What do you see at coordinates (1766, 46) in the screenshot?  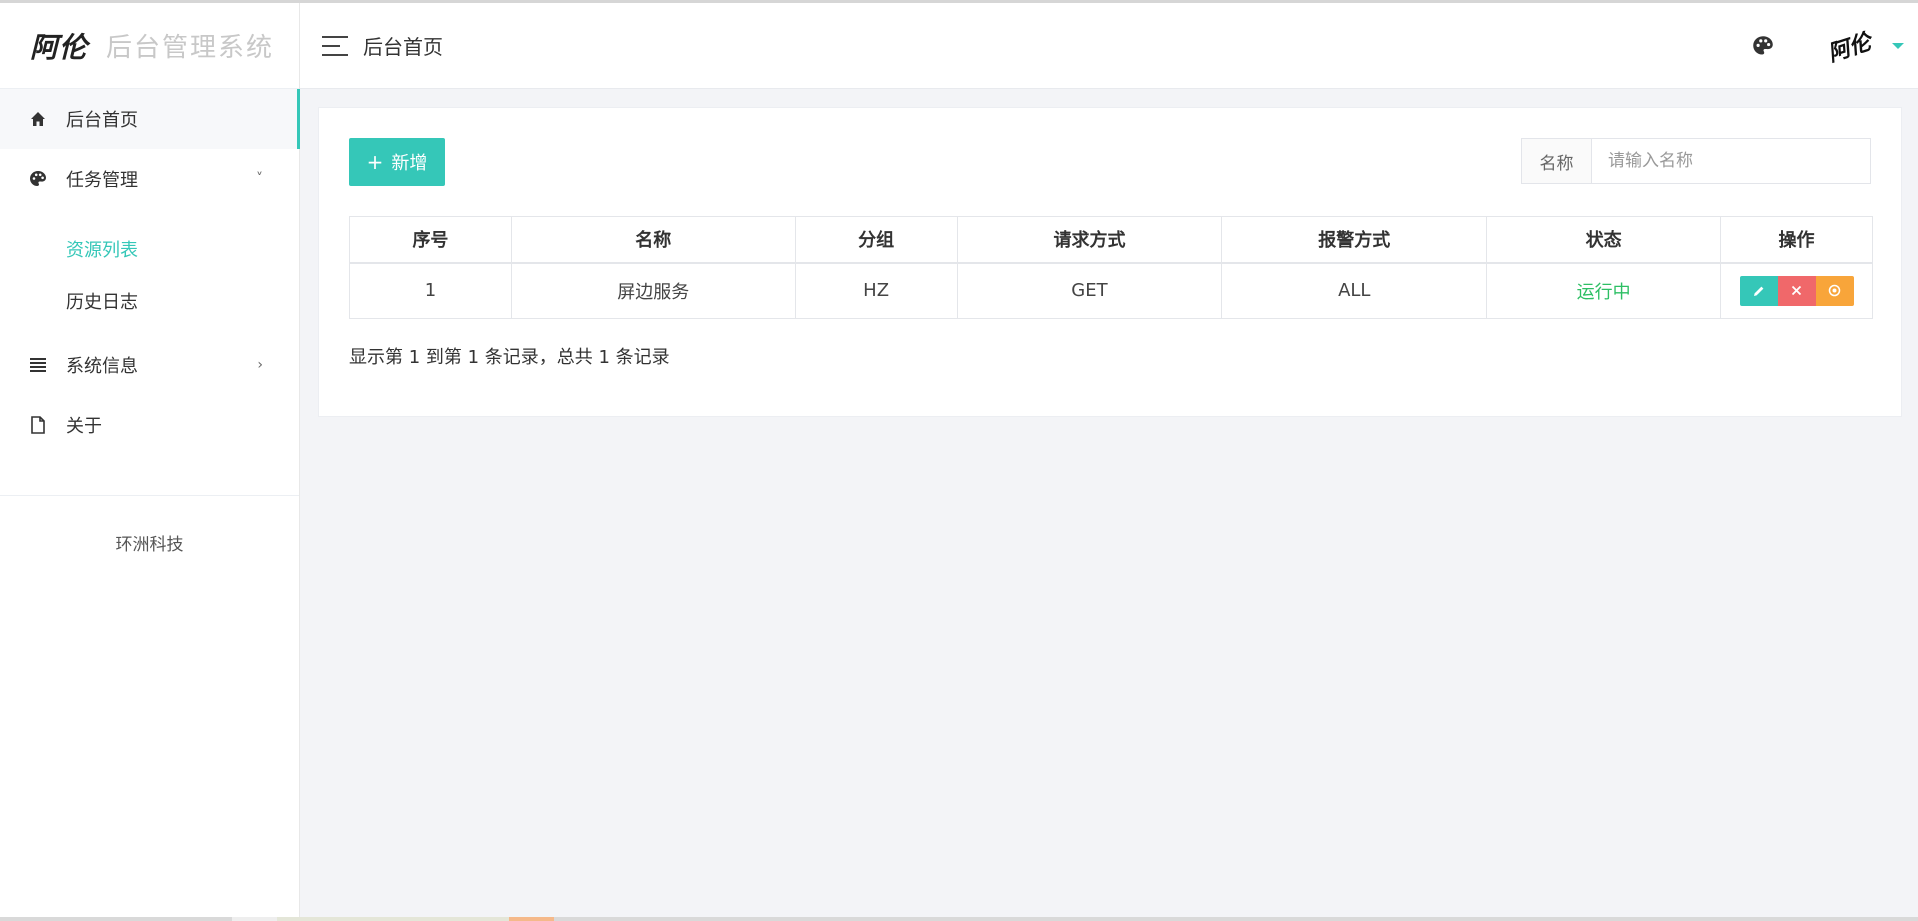 I see `theme-palette-icon` at bounding box center [1766, 46].